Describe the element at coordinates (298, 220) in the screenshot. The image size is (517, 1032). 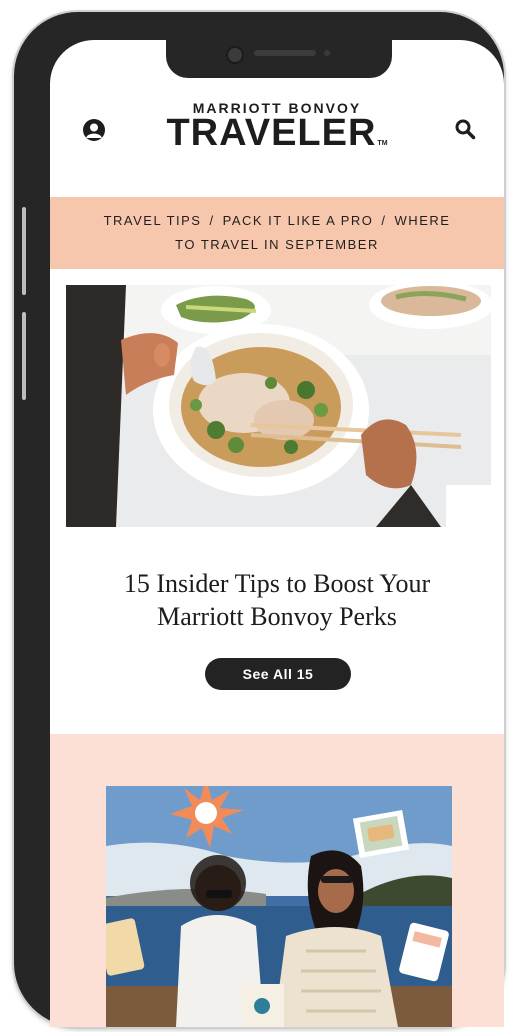
I see `breadcrumb-item-pack-it-like-a-pro: PACK IT LIKE A PRO` at that location.